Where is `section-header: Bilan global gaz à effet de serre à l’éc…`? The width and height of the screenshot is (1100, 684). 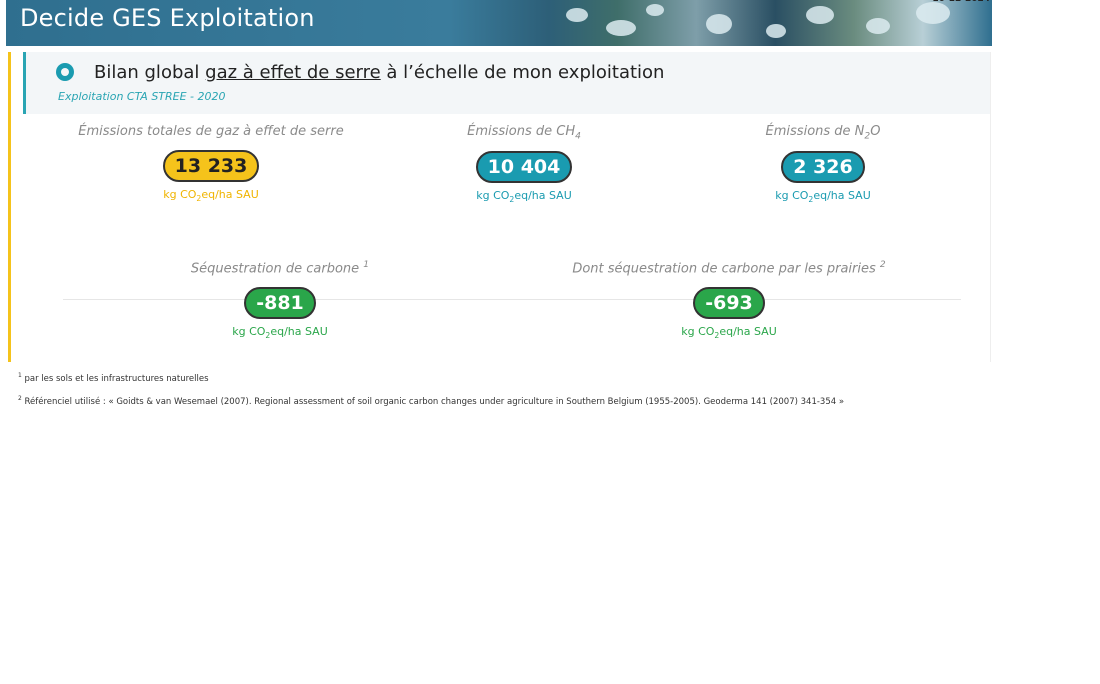 section-header: Bilan global gaz à effet de serre à l’éc… is located at coordinates (506, 83).